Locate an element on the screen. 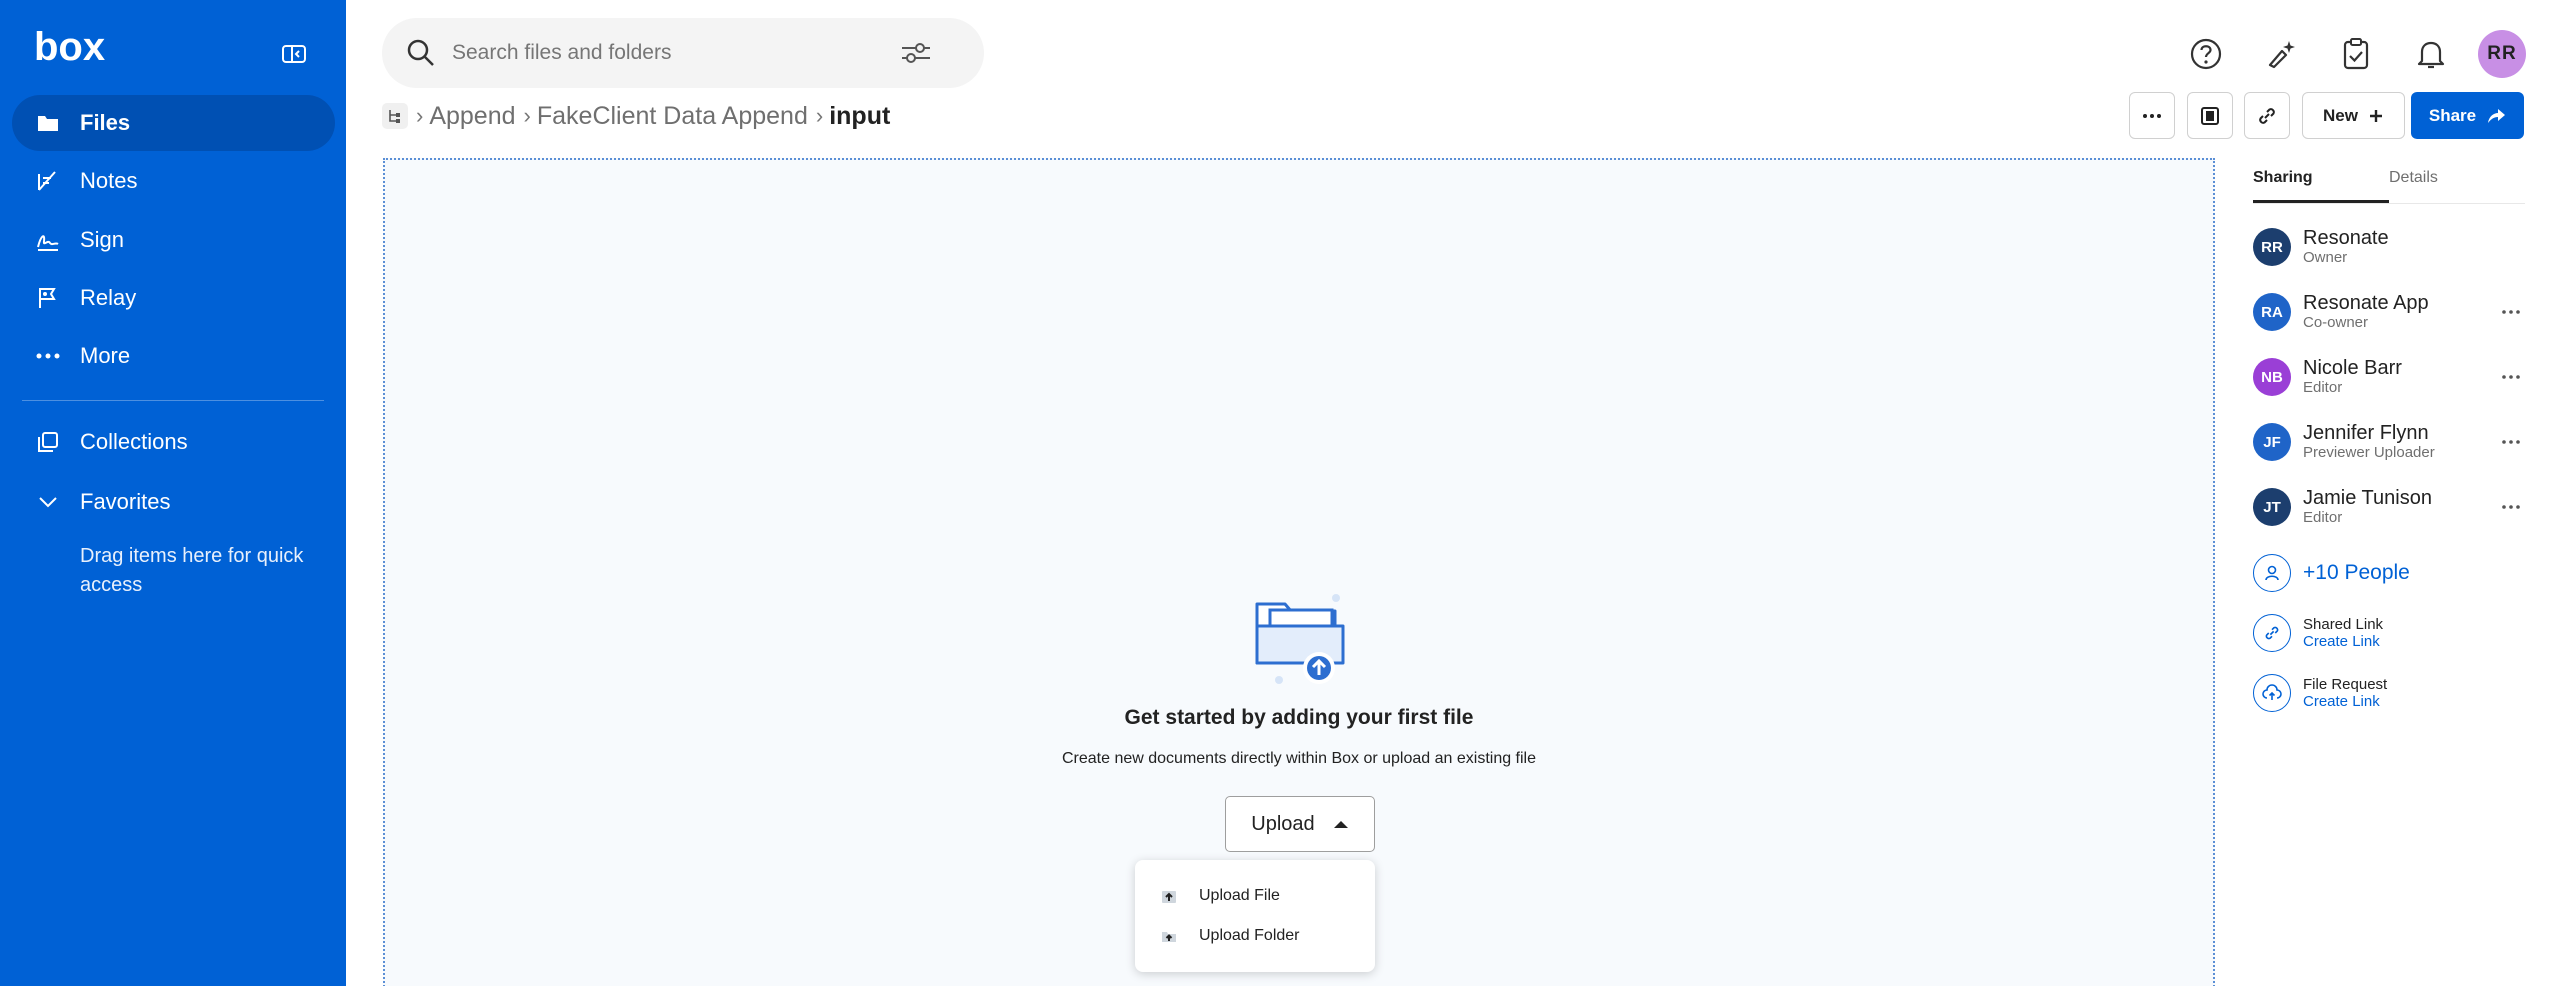  collaborator-row: RR Resonate Owner is located at coordinates (2389, 247).